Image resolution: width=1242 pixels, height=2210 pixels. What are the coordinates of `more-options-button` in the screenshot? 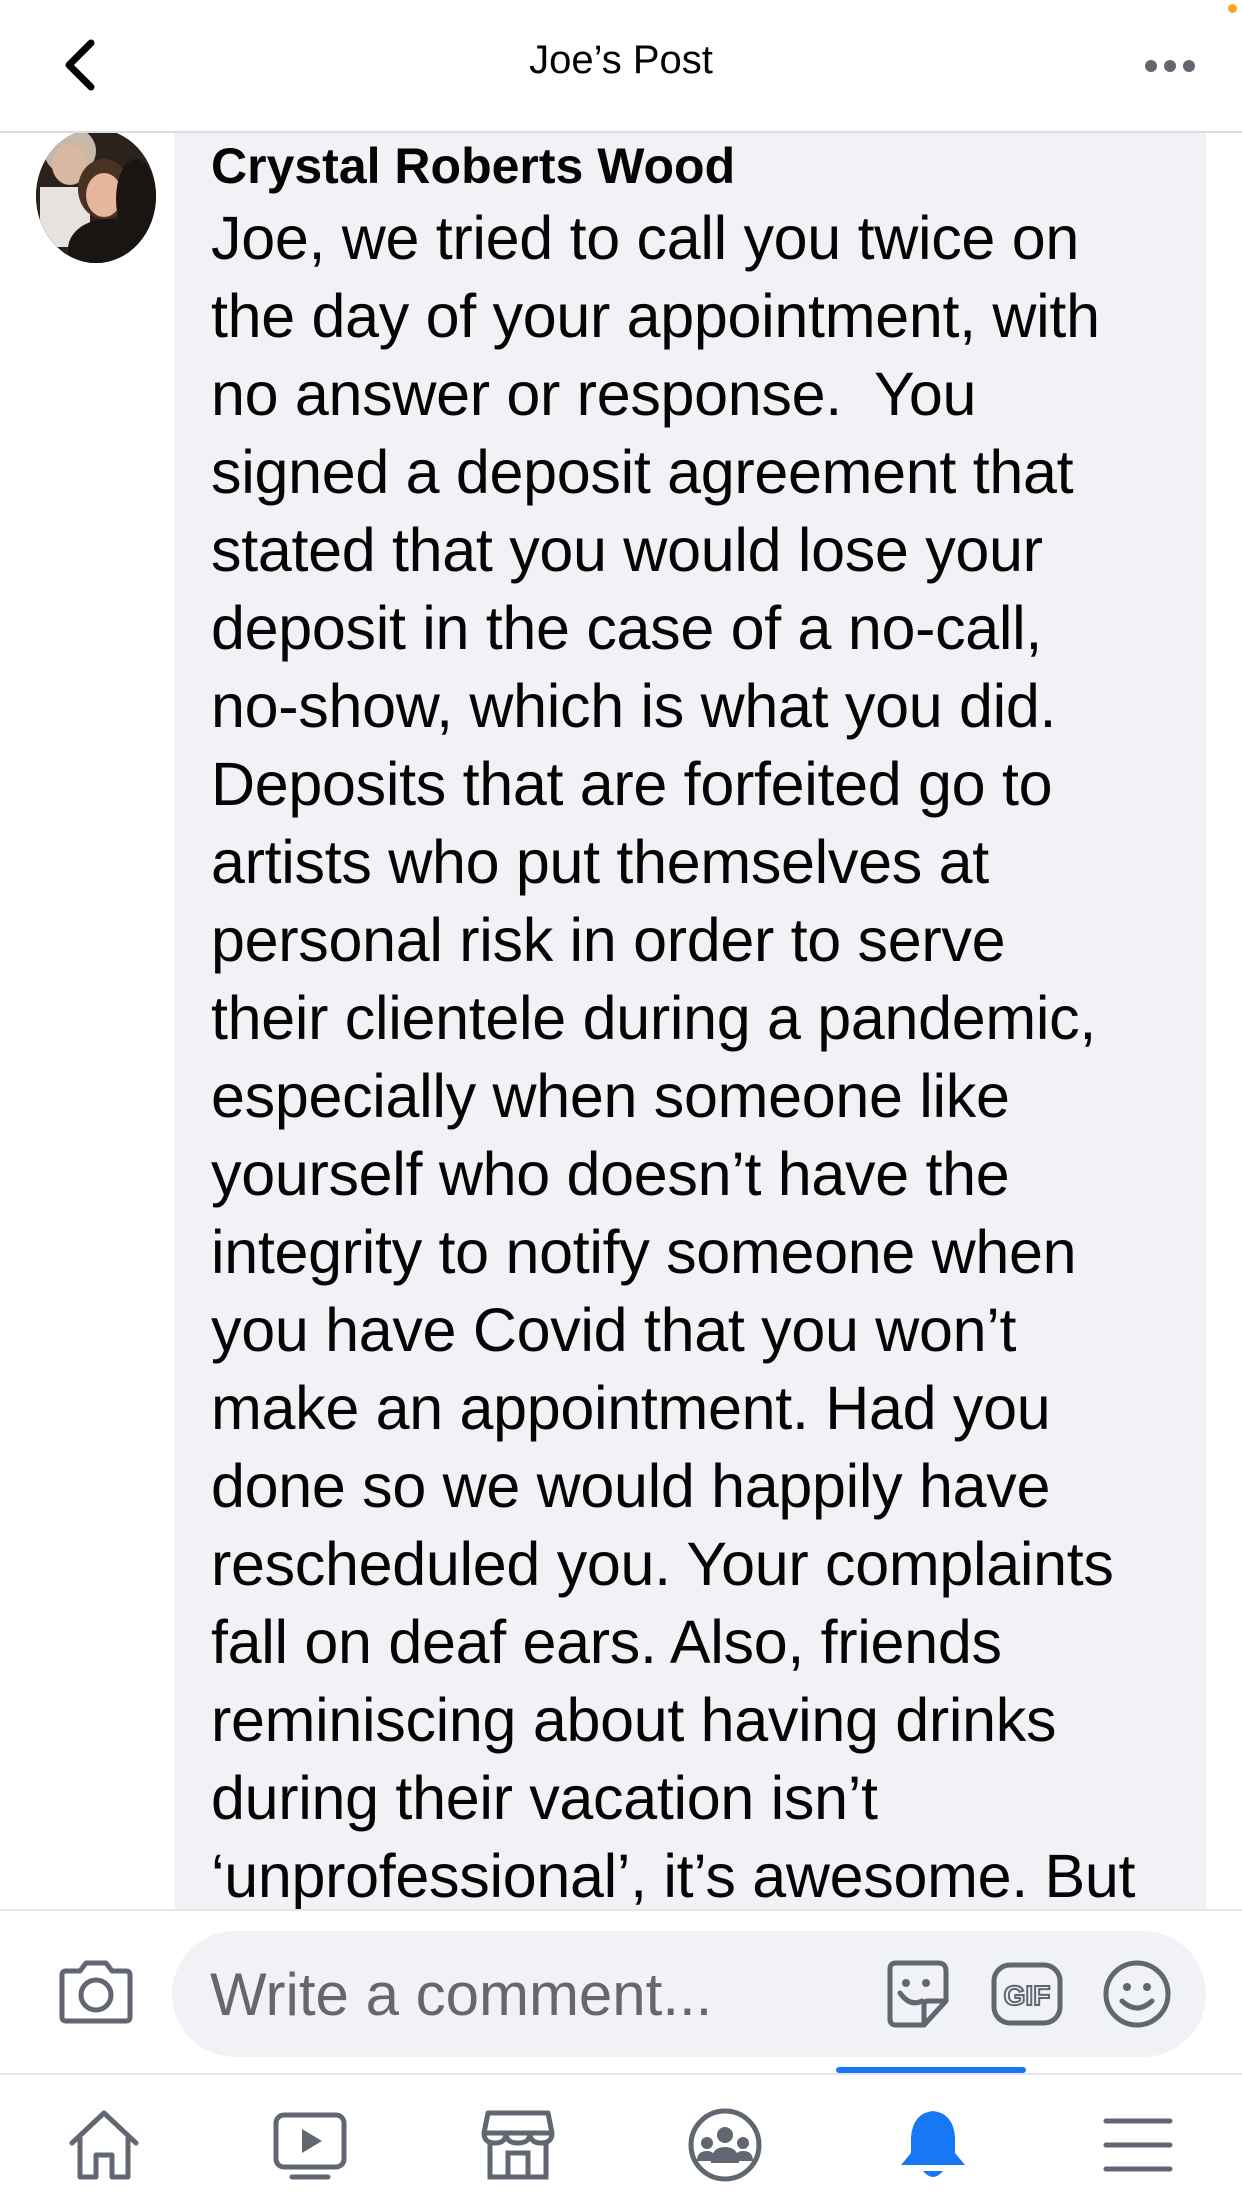 It's located at (1170, 66).